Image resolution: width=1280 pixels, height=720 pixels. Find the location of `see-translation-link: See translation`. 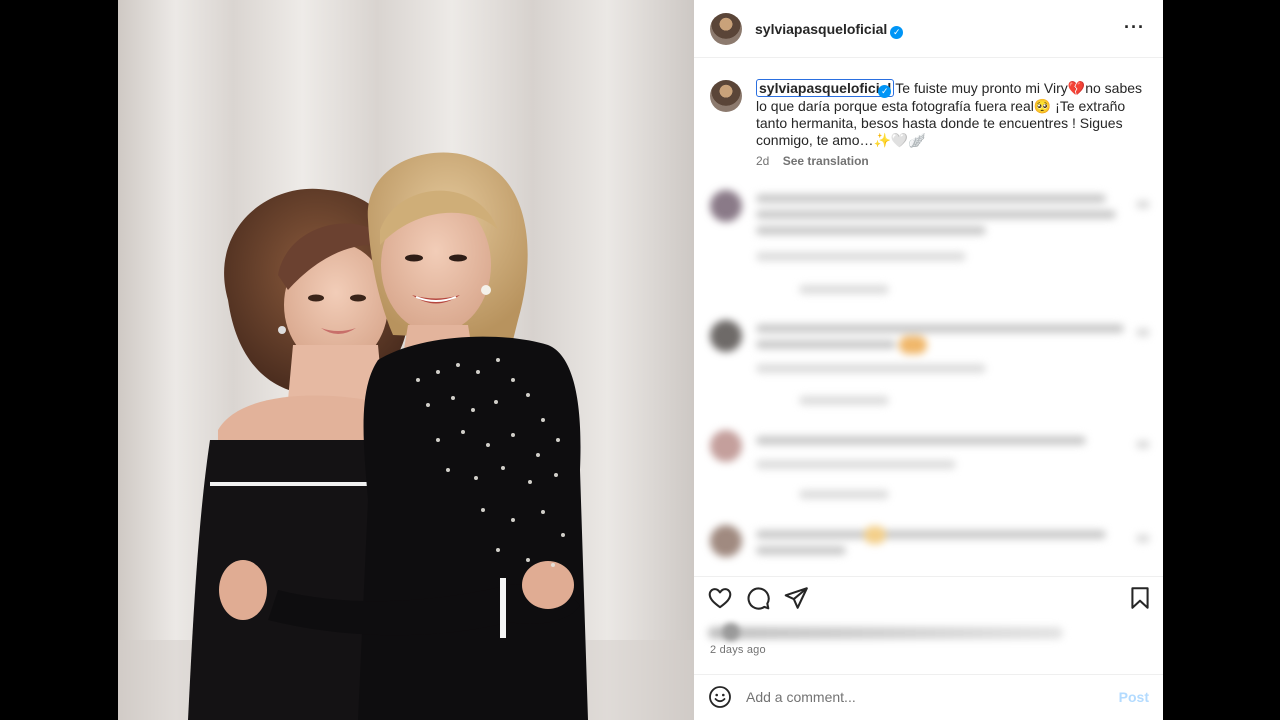

see-translation-link: See translation is located at coordinates (826, 161).